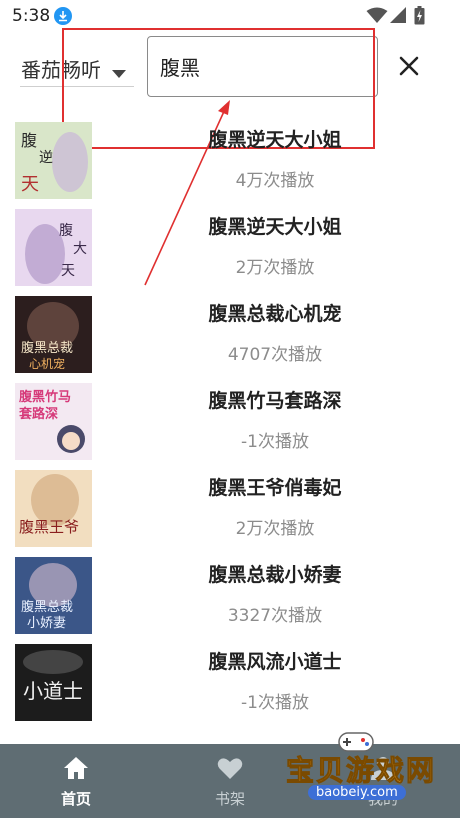  Describe the element at coordinates (53, 508) in the screenshot. I see `book-cover: 腹黑王爷` at that location.